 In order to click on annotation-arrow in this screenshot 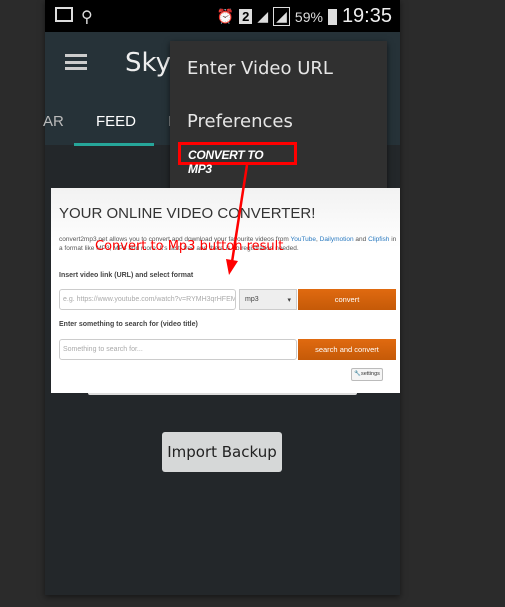, I will do `click(237, 219)`.